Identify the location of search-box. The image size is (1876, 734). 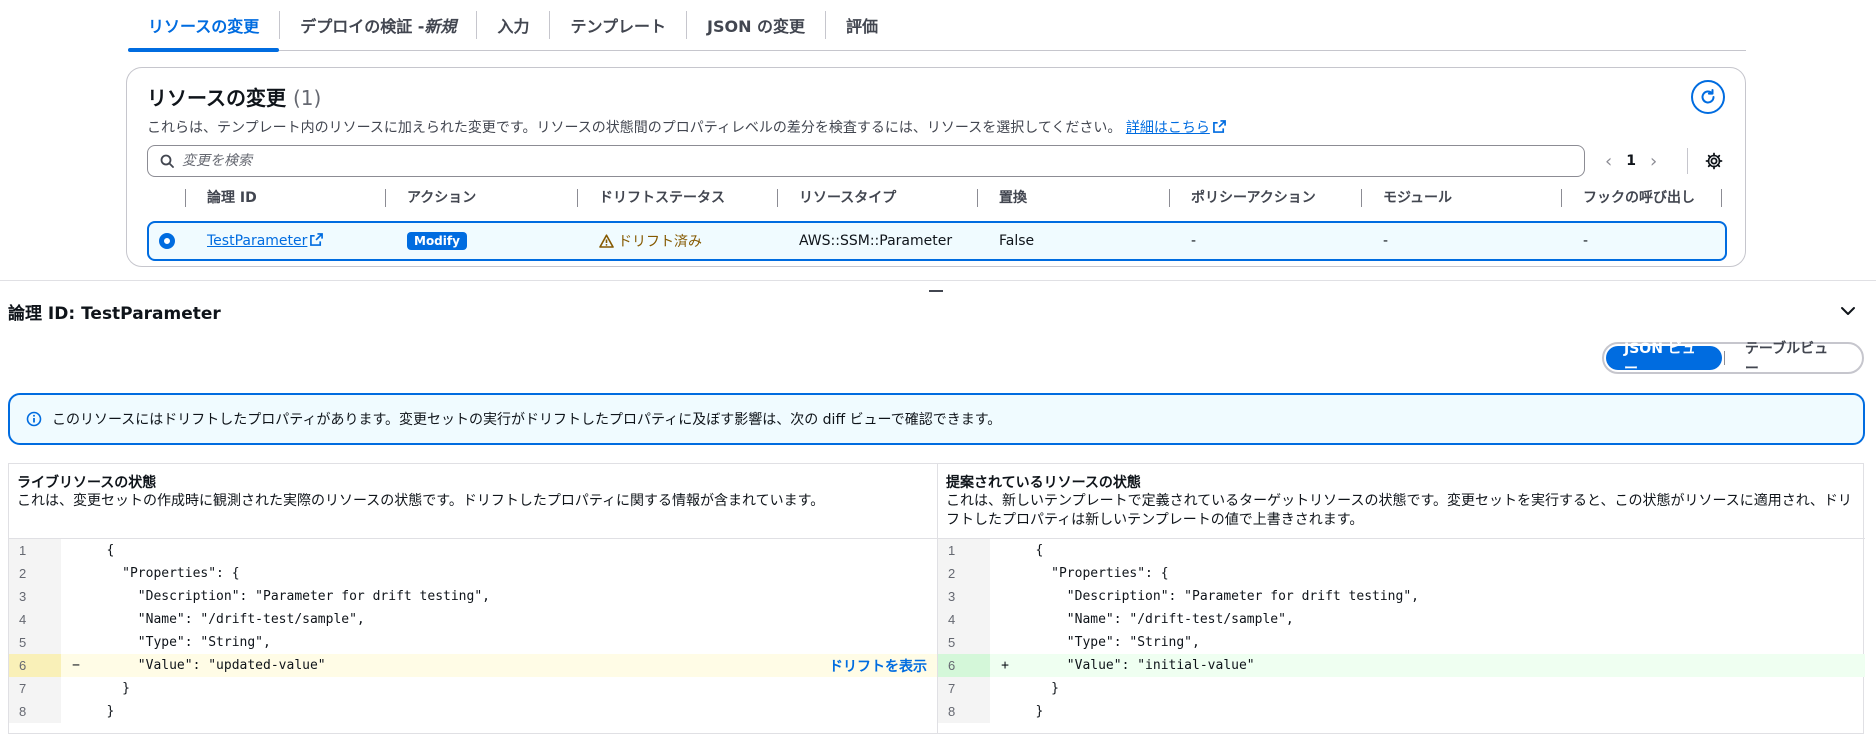
(866, 161).